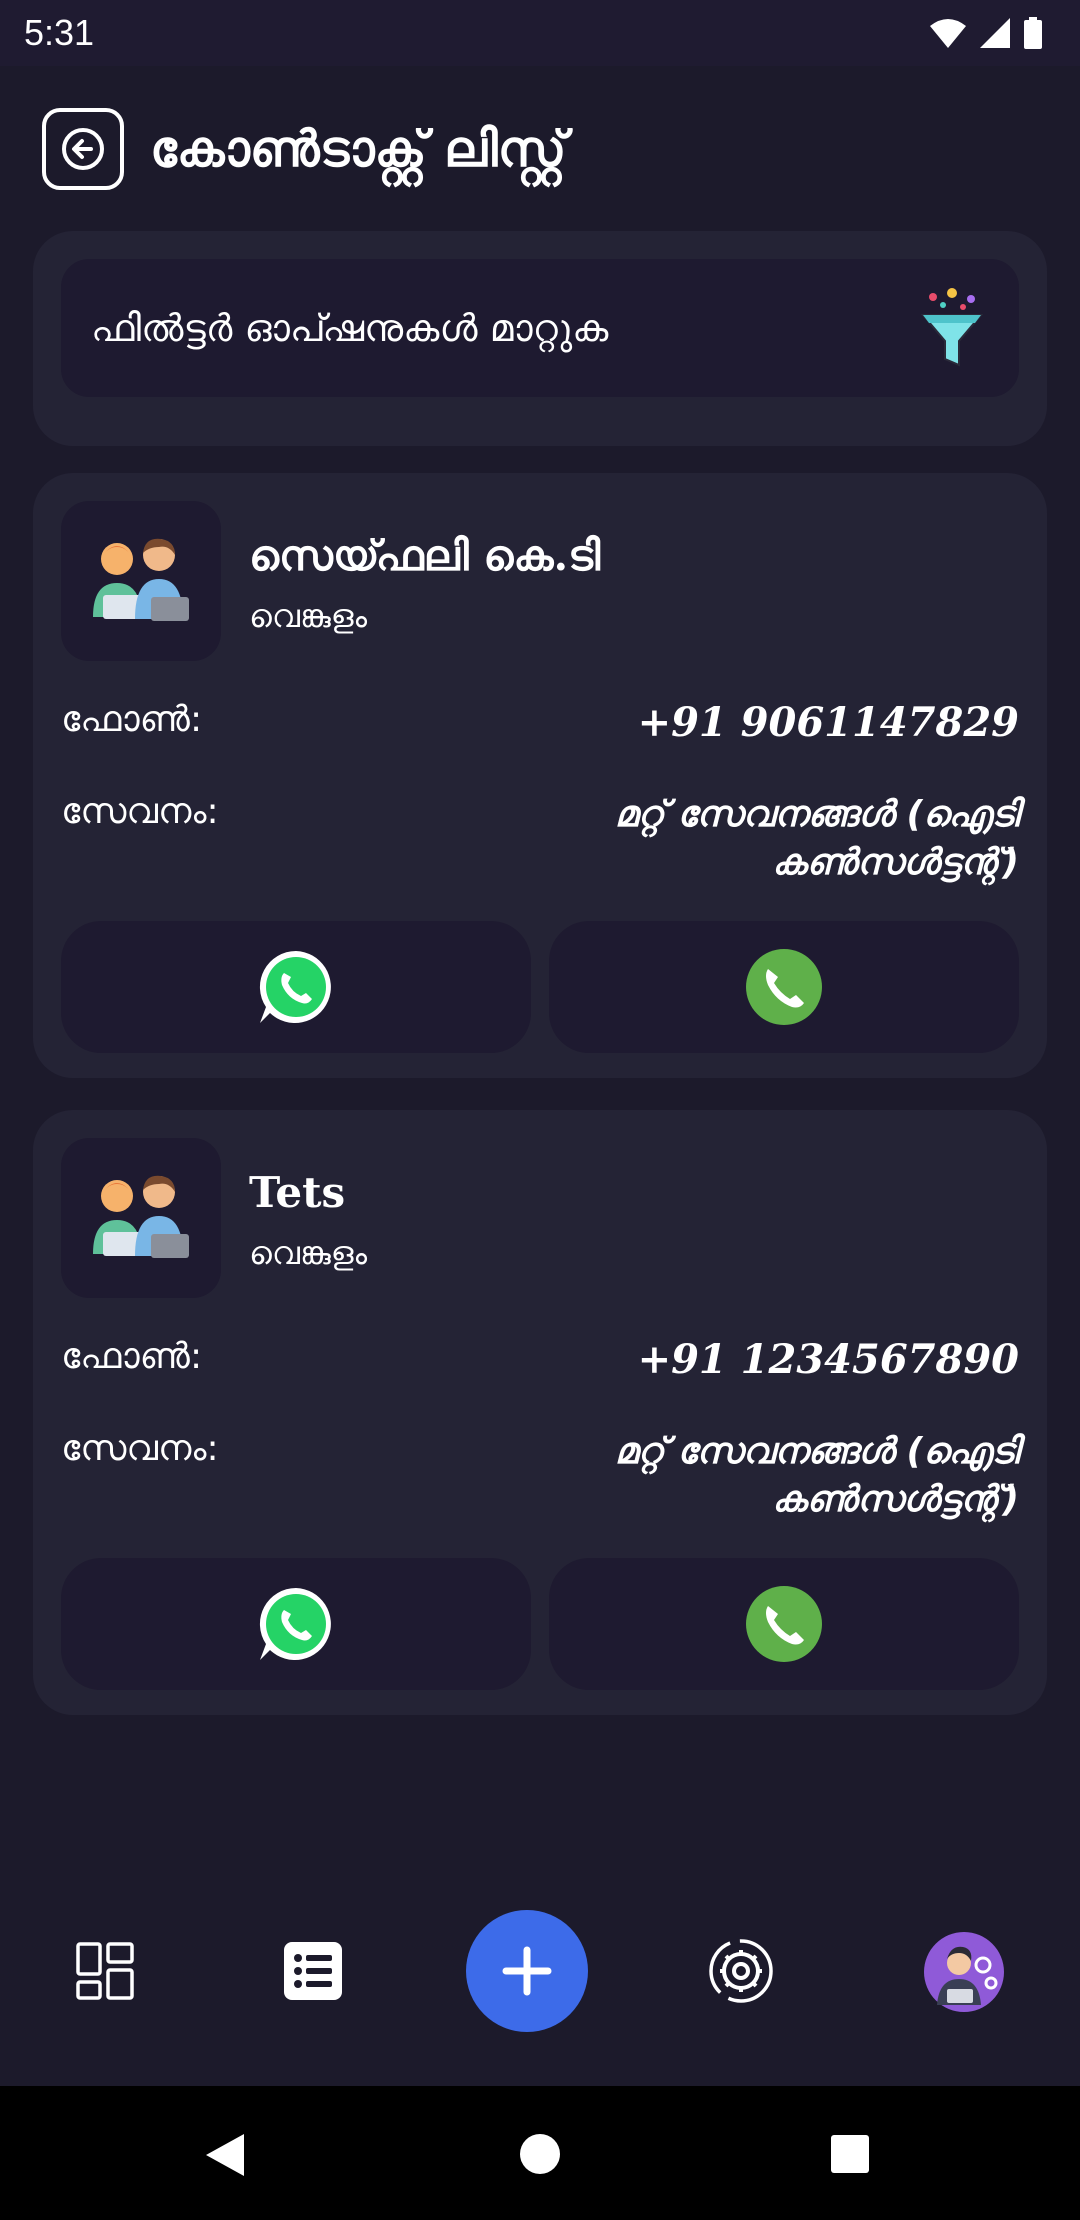 This screenshot has height=2220, width=1080. Describe the element at coordinates (952, 327) in the screenshot. I see `funnel-icon` at that location.